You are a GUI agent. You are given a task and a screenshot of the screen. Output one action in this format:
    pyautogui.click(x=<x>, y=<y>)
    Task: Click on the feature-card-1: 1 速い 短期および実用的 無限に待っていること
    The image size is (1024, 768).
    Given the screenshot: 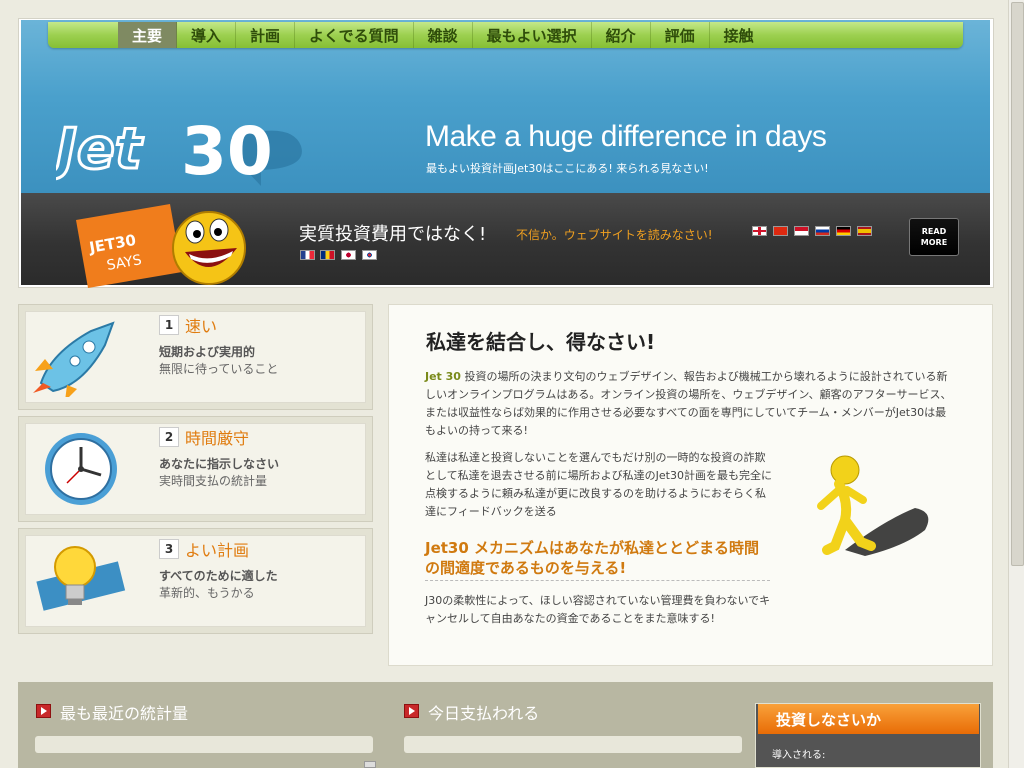 What is the action you would take?
    pyautogui.click(x=195, y=357)
    